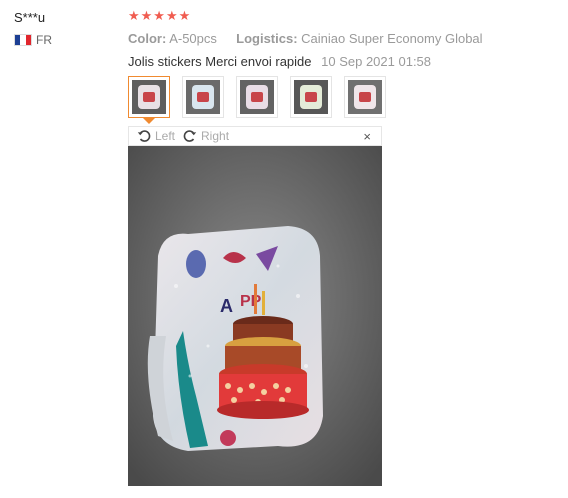  What do you see at coordinates (220, 61) in the screenshot?
I see `review-text: Jolis stickers Merci envoi rapide` at bounding box center [220, 61].